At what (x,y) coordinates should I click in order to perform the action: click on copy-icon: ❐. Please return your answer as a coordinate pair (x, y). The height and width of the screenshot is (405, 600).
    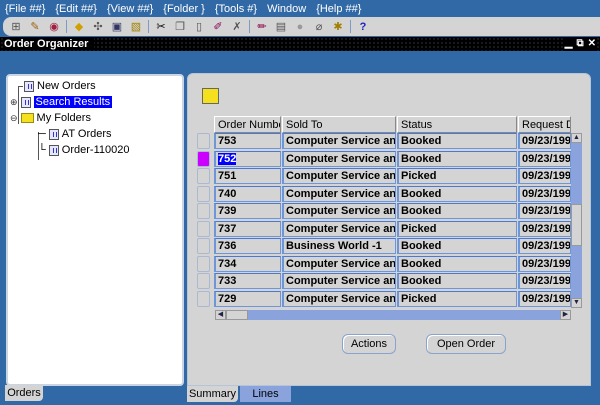
    Looking at the image, I should click on (180, 27).